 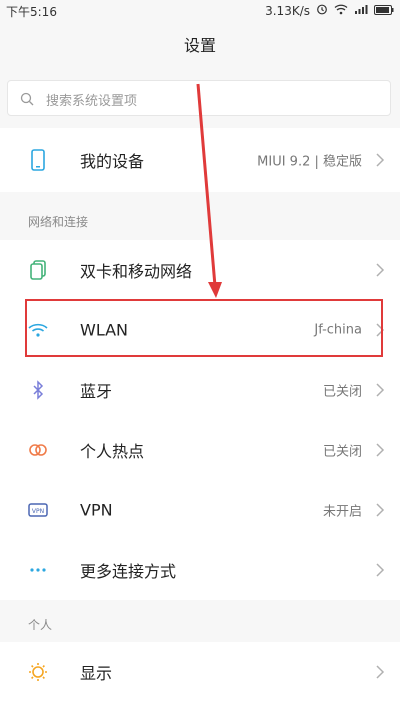 I want to click on display-row: 显示, so click(x=200, y=672).